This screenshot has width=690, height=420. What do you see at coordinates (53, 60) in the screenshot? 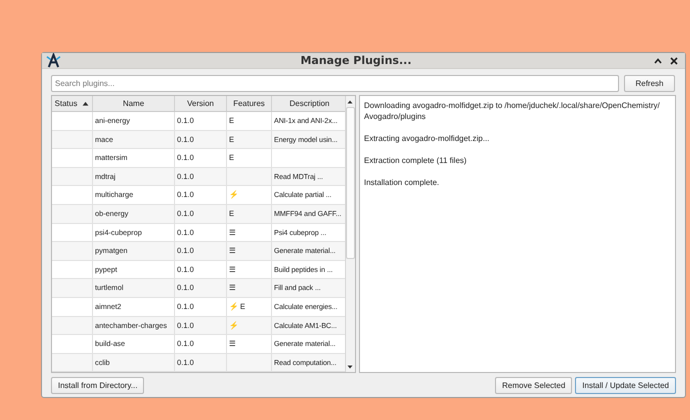
I see `app-logo-icon` at bounding box center [53, 60].